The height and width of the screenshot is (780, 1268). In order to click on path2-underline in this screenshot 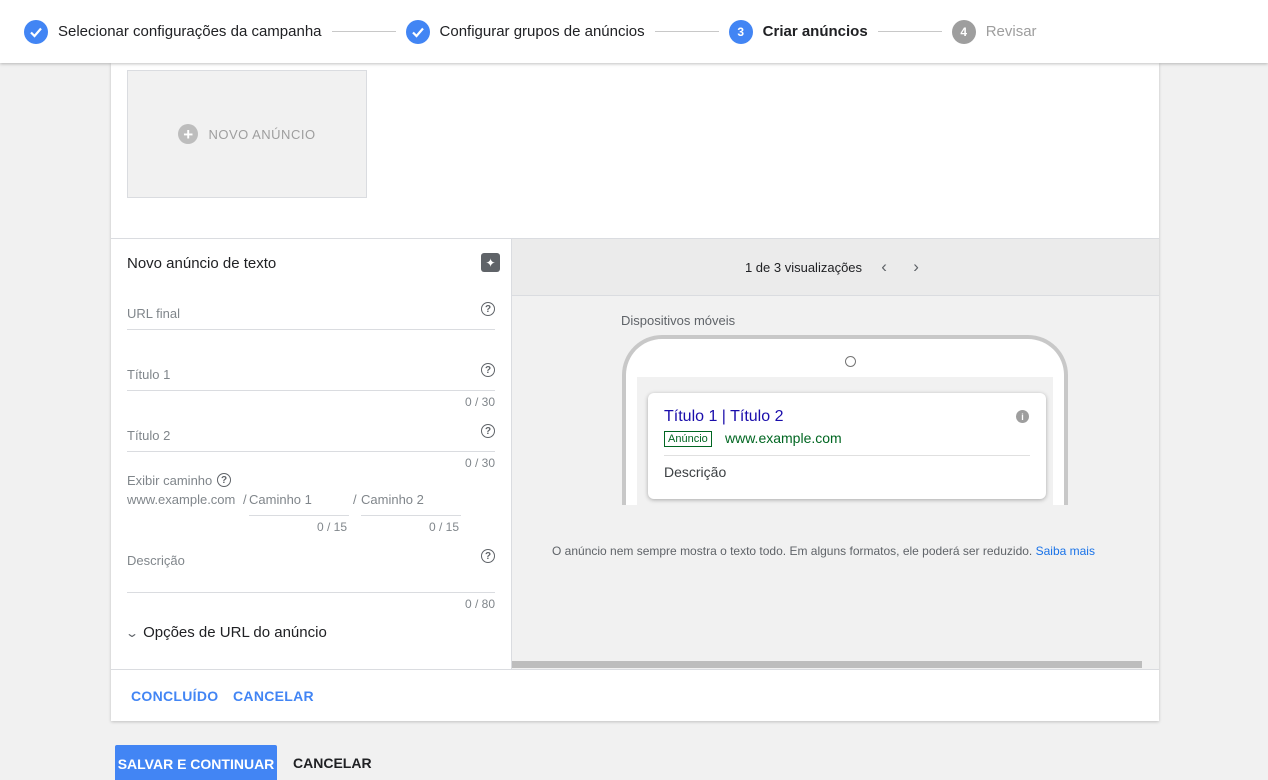, I will do `click(411, 515)`.